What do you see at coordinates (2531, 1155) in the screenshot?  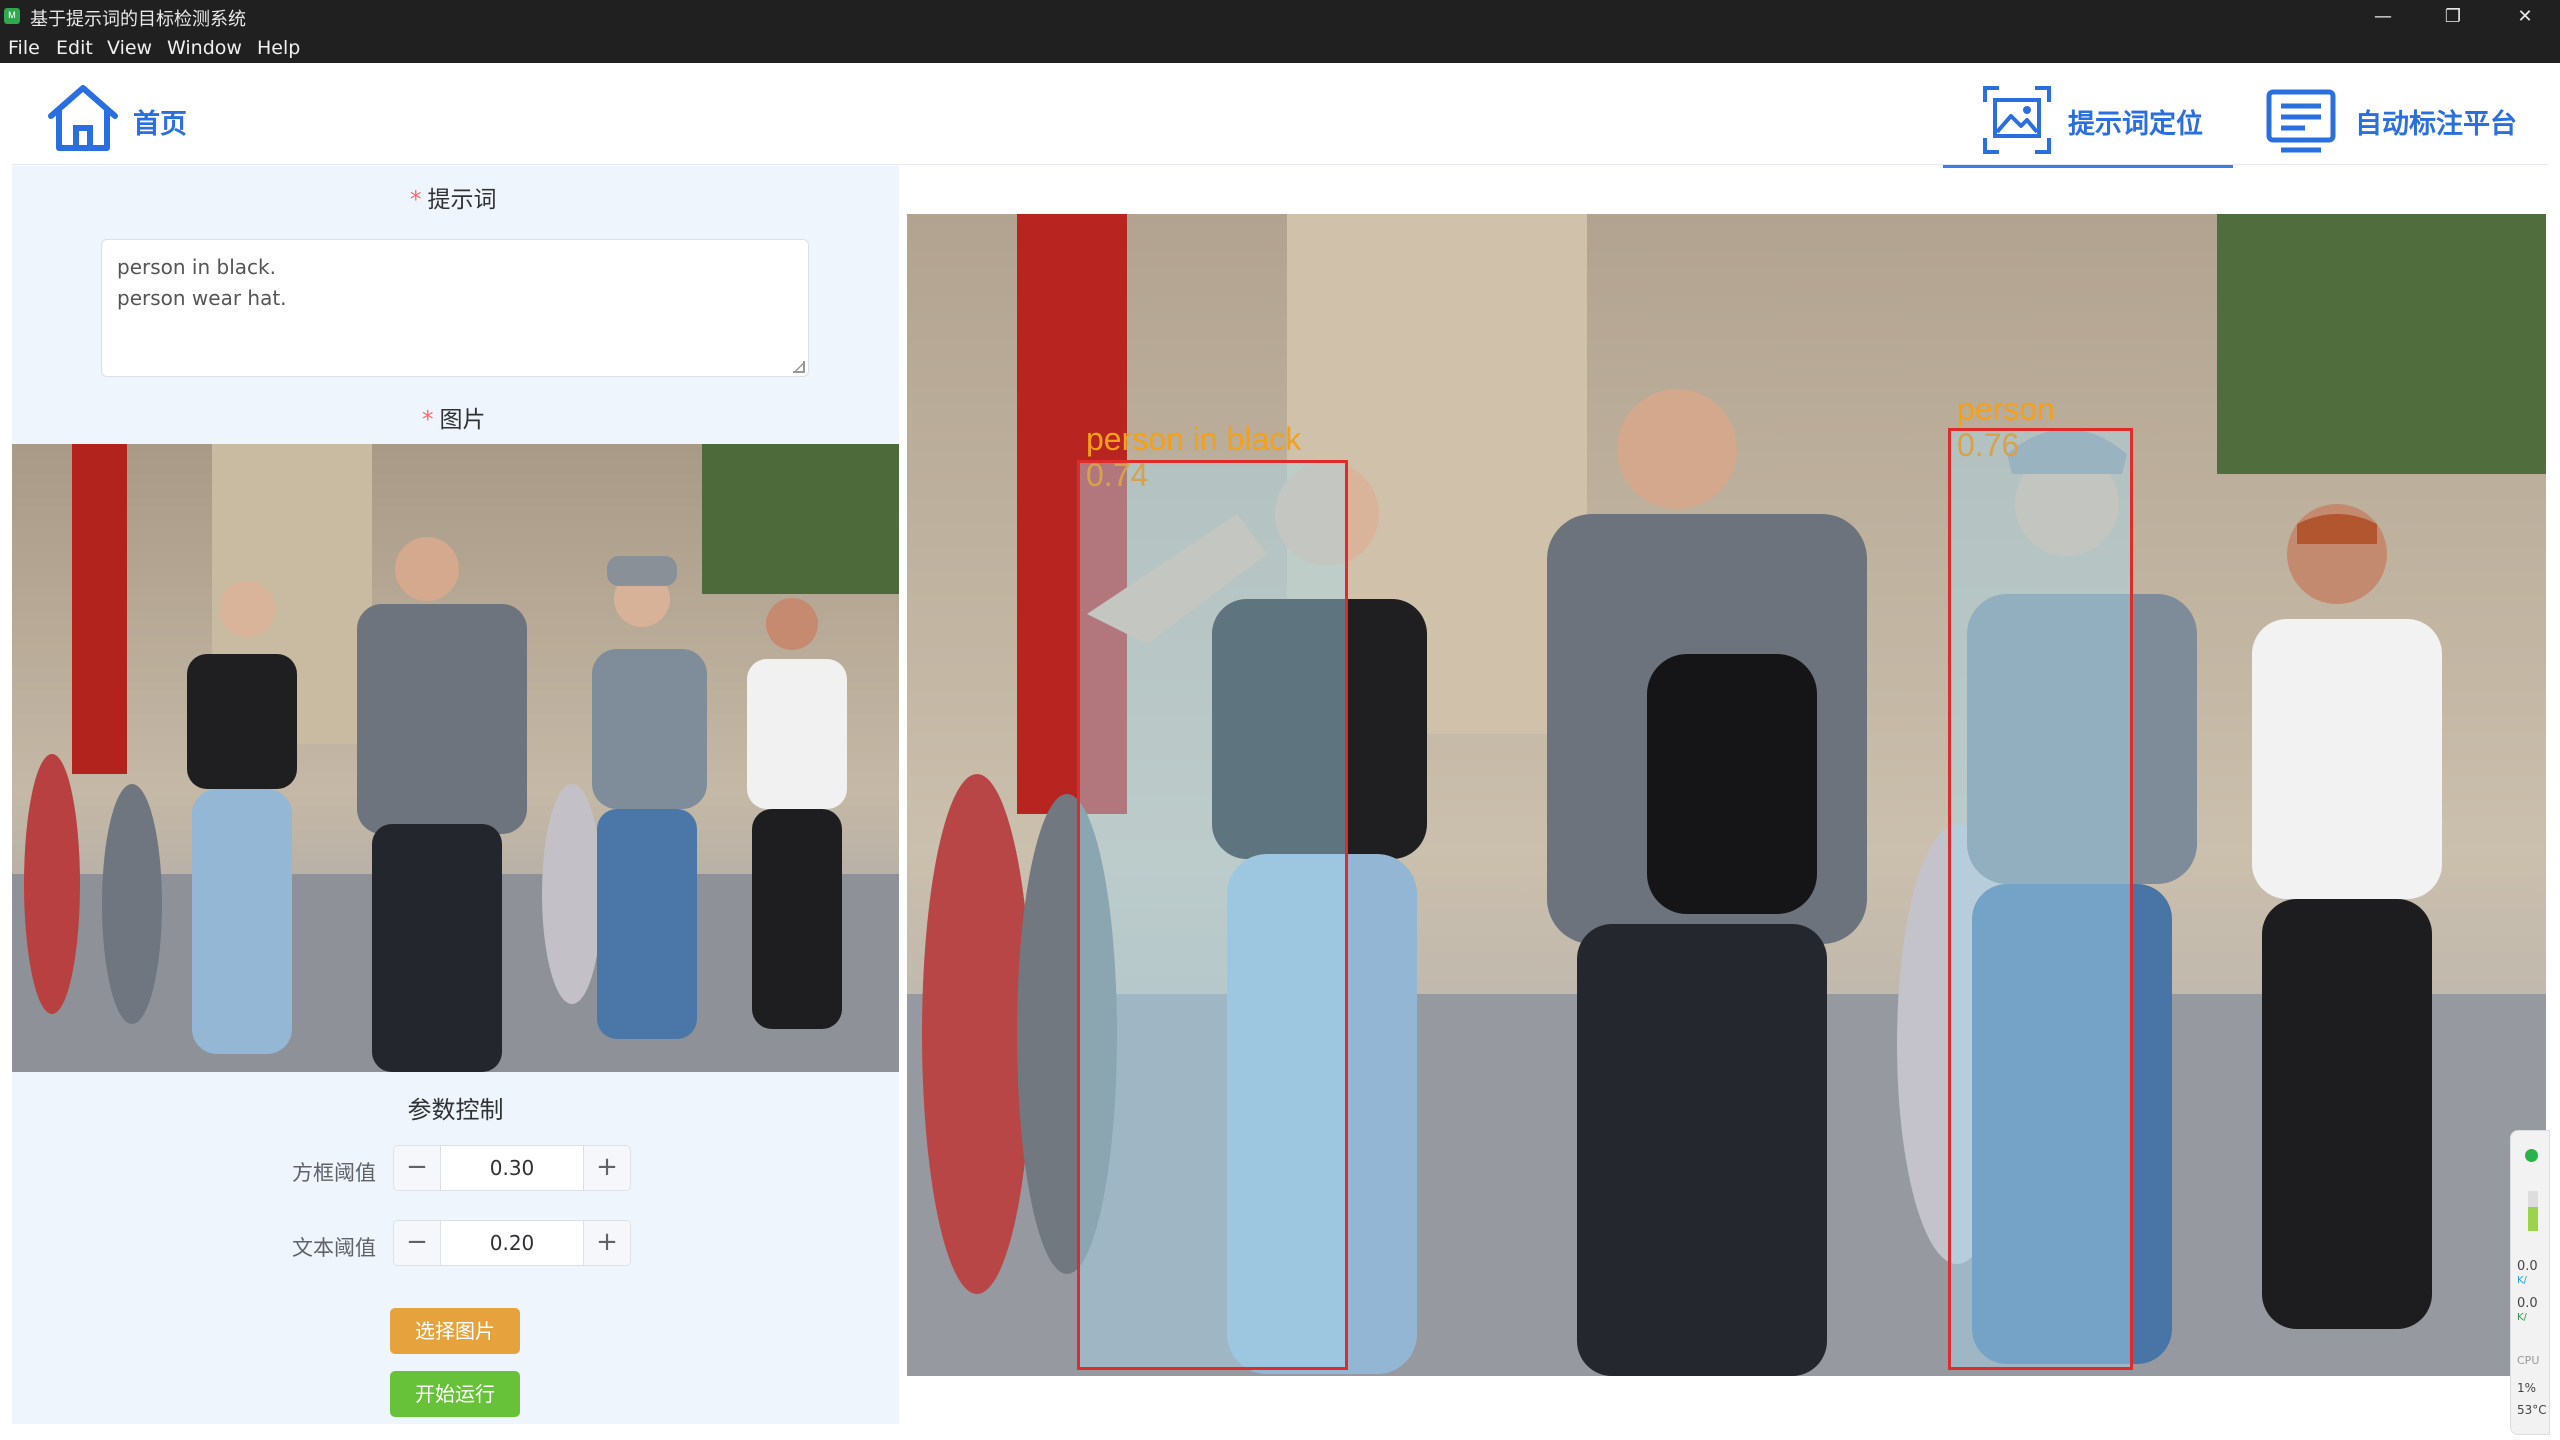 I see `status-dot-icon` at bounding box center [2531, 1155].